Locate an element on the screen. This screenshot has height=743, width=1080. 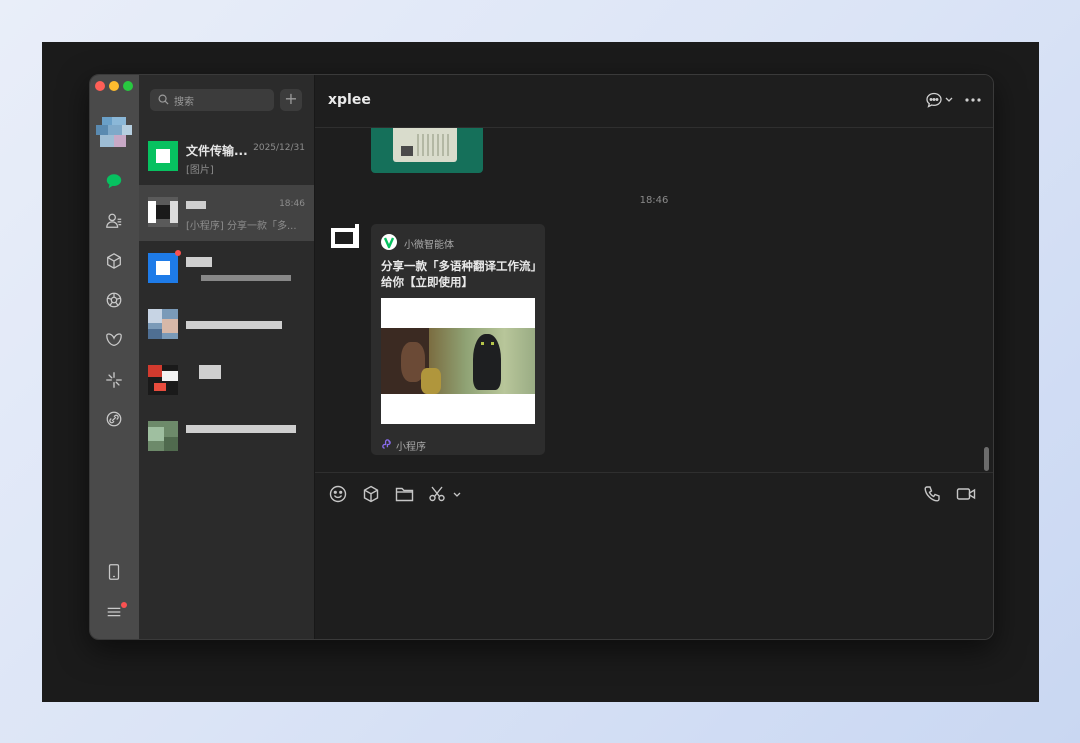
minimize-window-button is located at coordinates (114, 86).